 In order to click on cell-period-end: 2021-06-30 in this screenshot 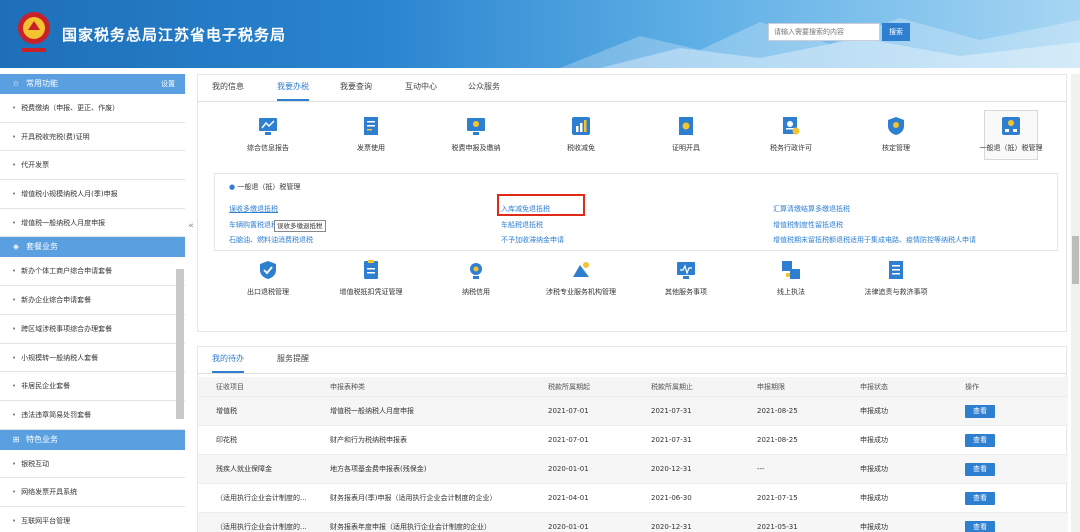, I will do `click(671, 498)`.